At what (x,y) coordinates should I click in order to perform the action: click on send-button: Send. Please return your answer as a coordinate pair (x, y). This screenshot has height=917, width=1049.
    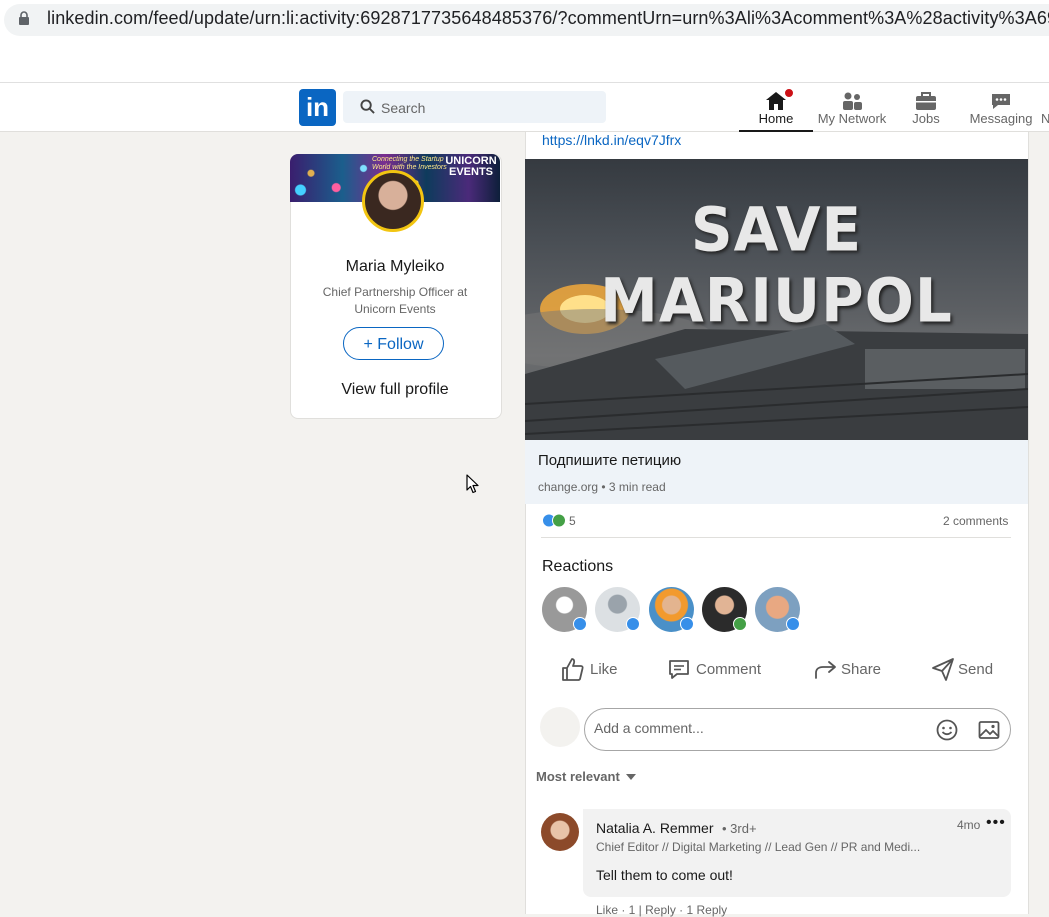
    Looking at the image, I should click on (966, 670).